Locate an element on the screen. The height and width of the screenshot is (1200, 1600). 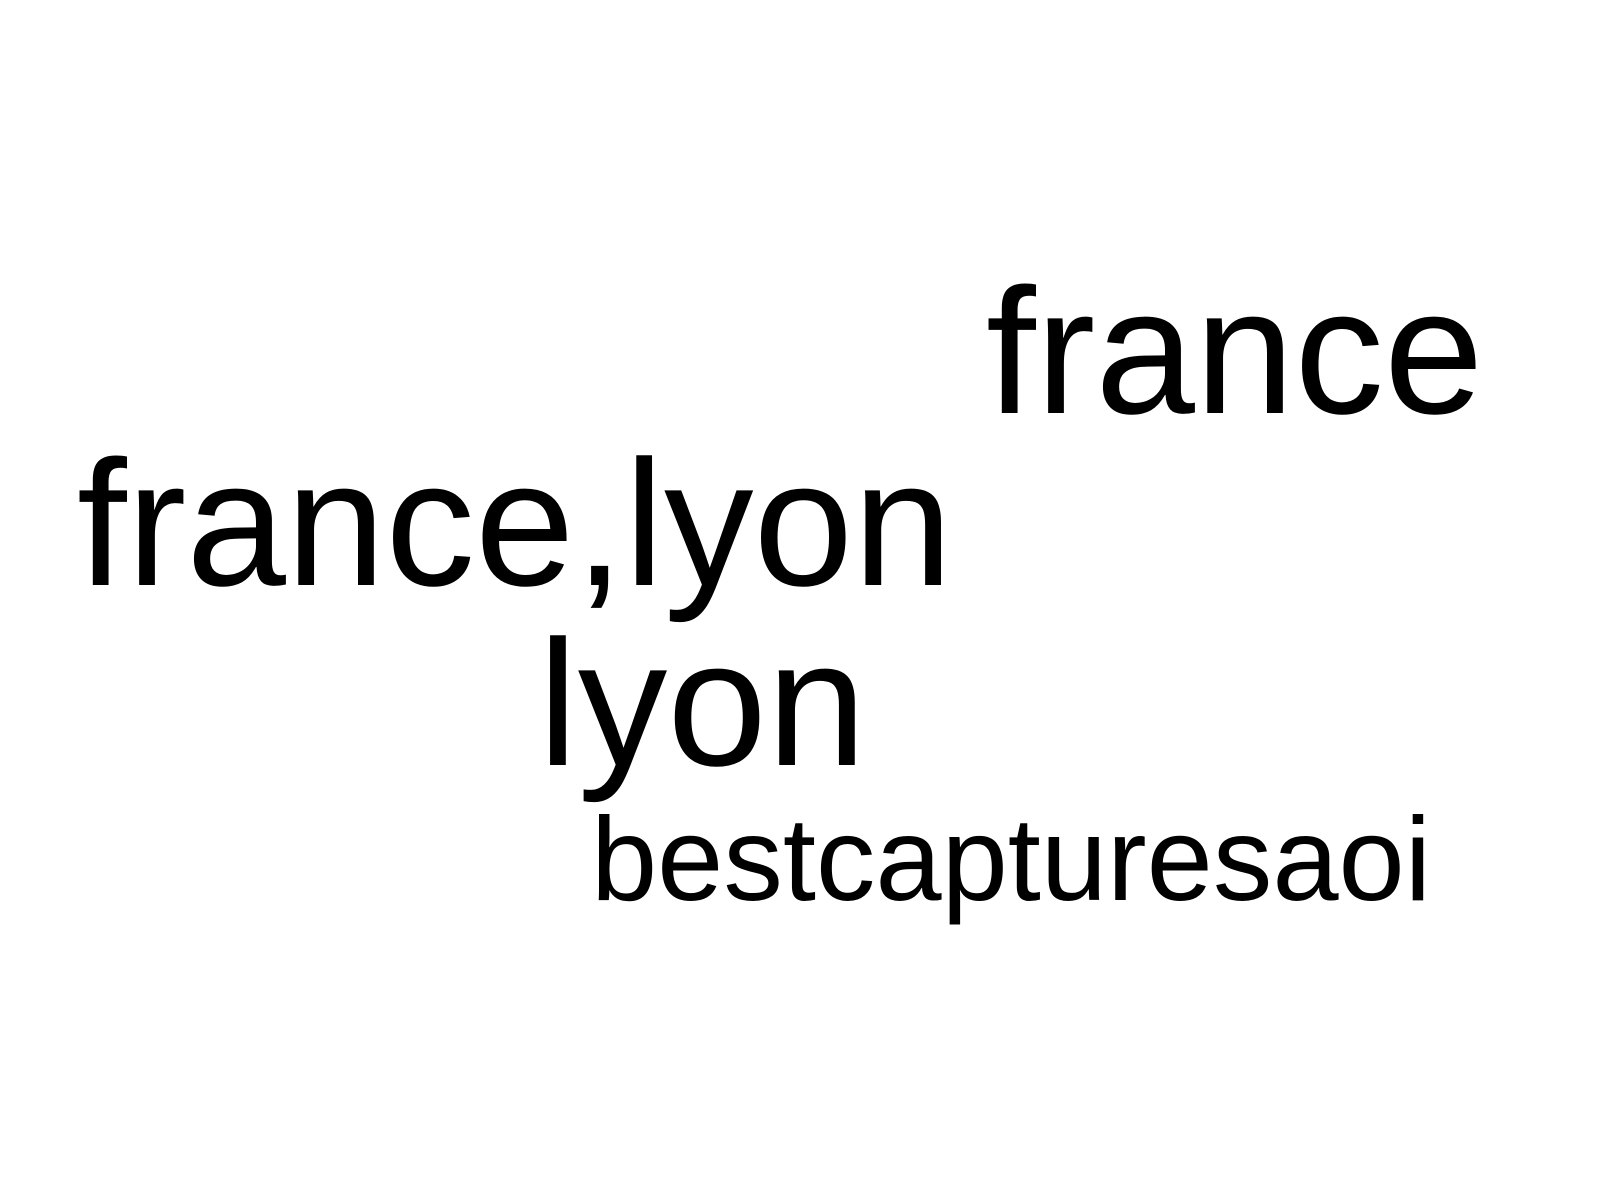
word-lyon: lyon is located at coordinates (702, 703).